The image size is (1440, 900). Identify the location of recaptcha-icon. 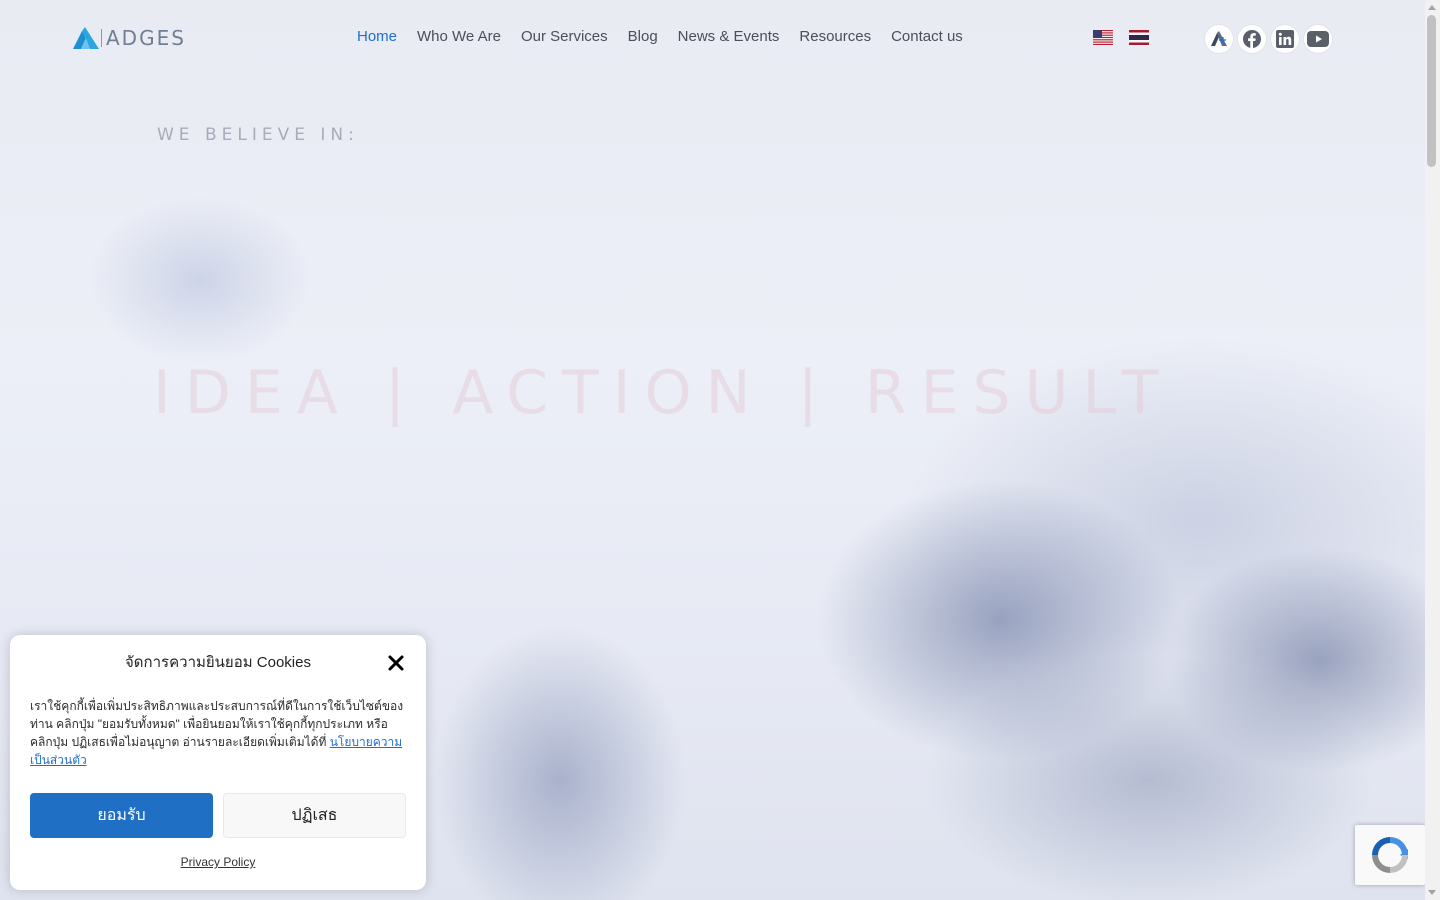
(1390, 855).